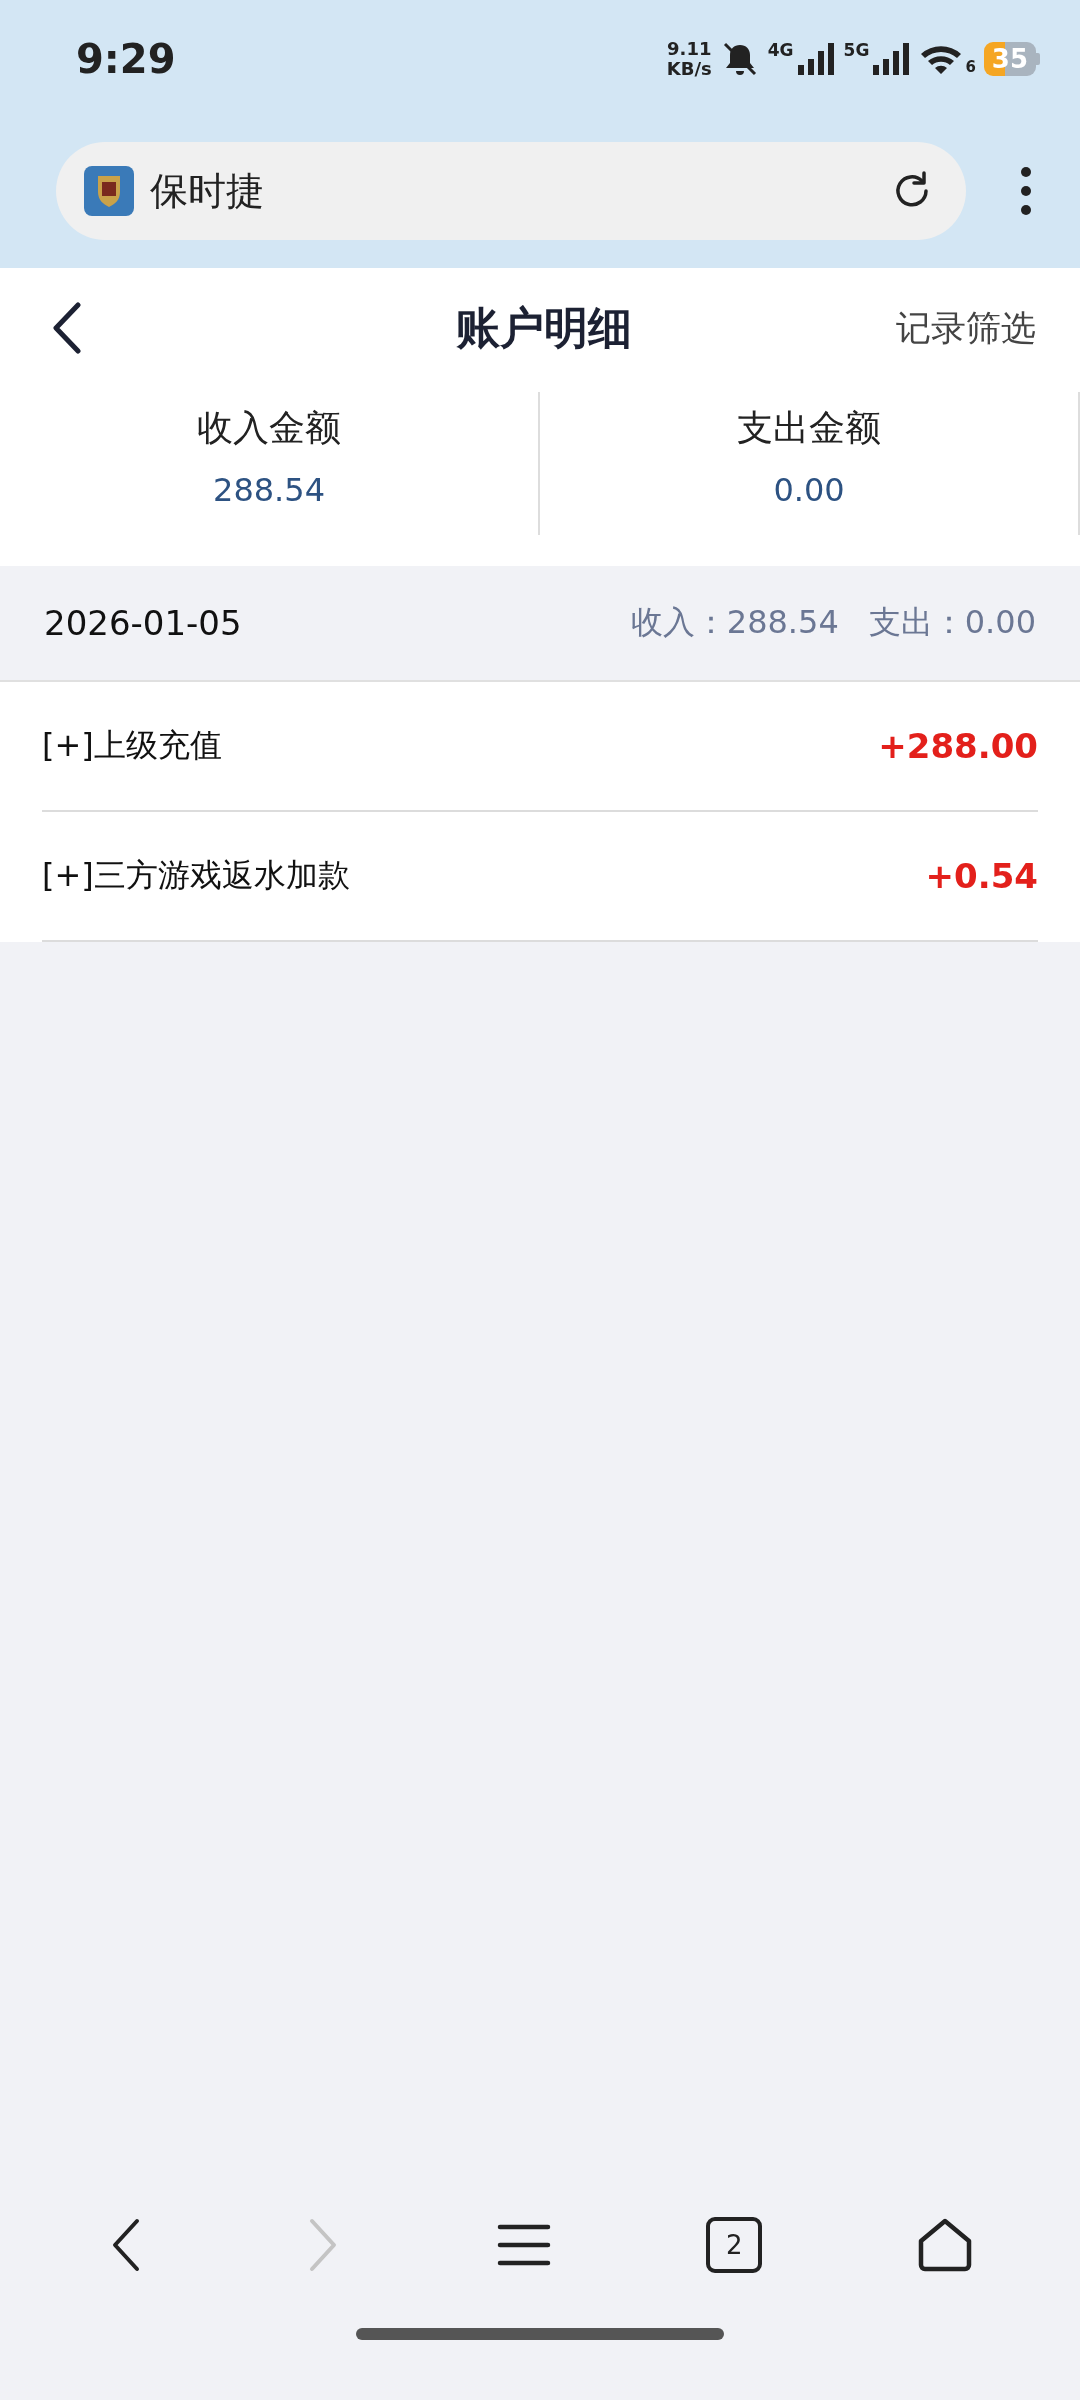 The height and width of the screenshot is (2400, 1080). Describe the element at coordinates (132, 745) in the screenshot. I see `record-title: [+]上级充值` at that location.